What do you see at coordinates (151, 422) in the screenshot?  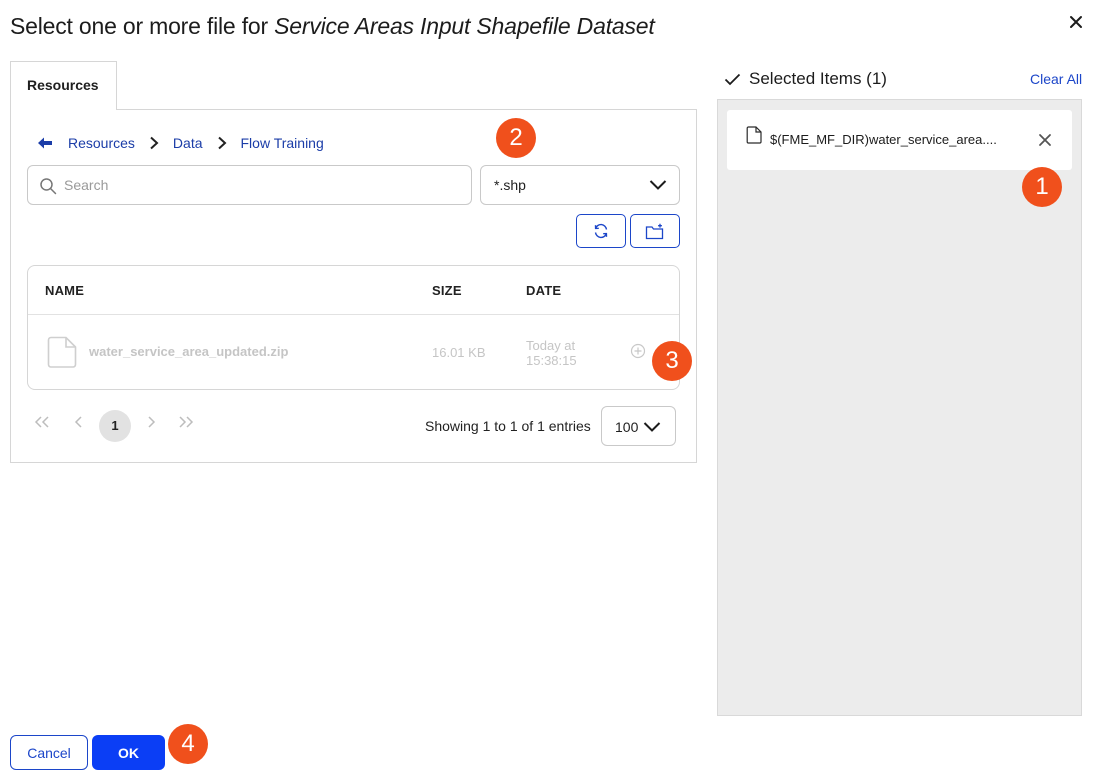 I see `next-page-icon` at bounding box center [151, 422].